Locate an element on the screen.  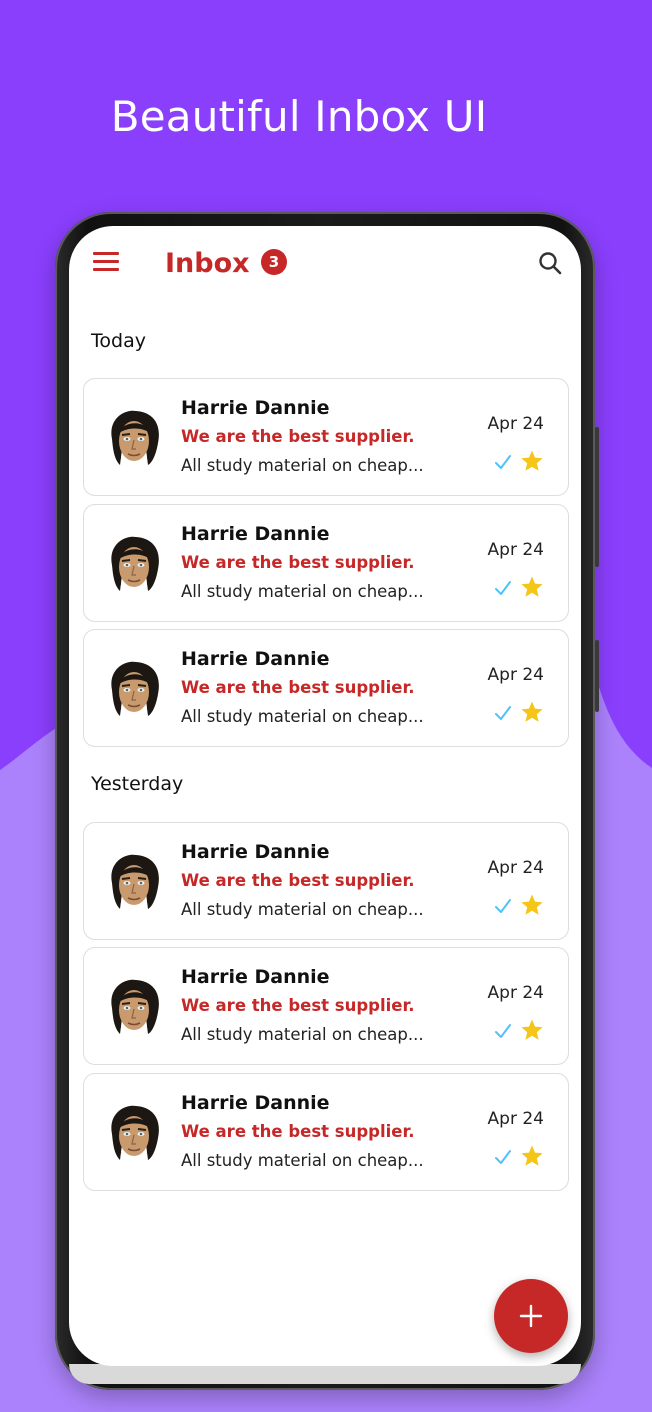
phone-chin is located at coordinates (325, 1374).